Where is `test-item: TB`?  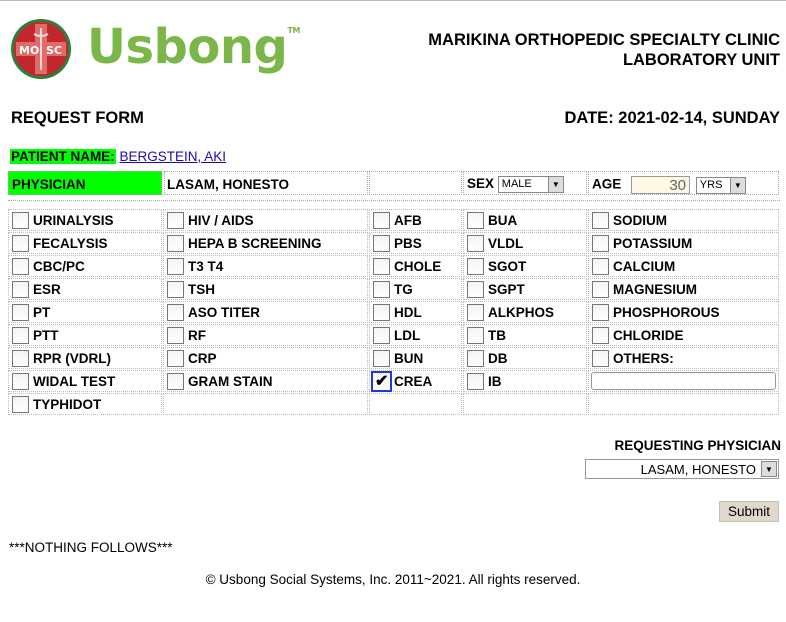
test-item: TB is located at coordinates (525, 335).